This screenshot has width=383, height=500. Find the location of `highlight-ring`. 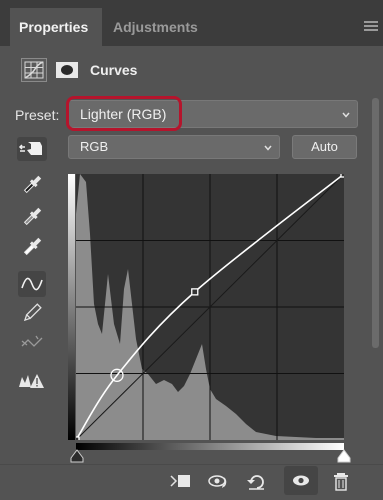

highlight-ring is located at coordinates (124, 113).